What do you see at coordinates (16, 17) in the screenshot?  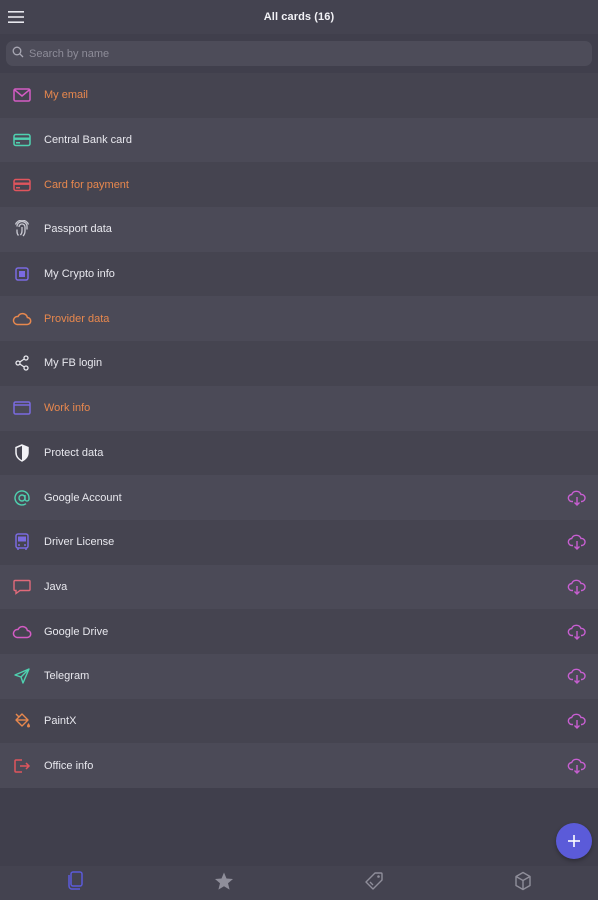 I see `menu-icon` at bounding box center [16, 17].